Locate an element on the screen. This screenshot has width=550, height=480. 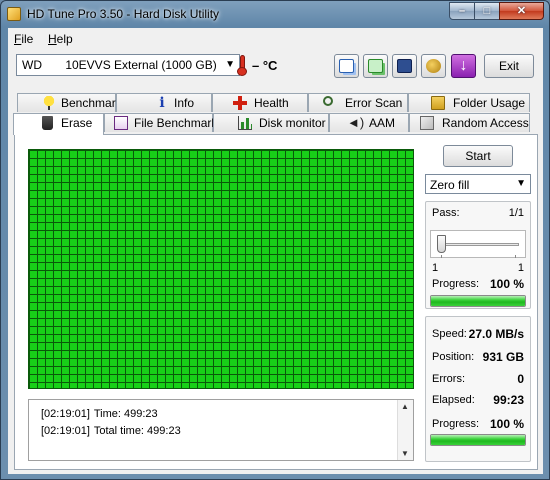
pass-progress-bar is located at coordinates (478, 301).